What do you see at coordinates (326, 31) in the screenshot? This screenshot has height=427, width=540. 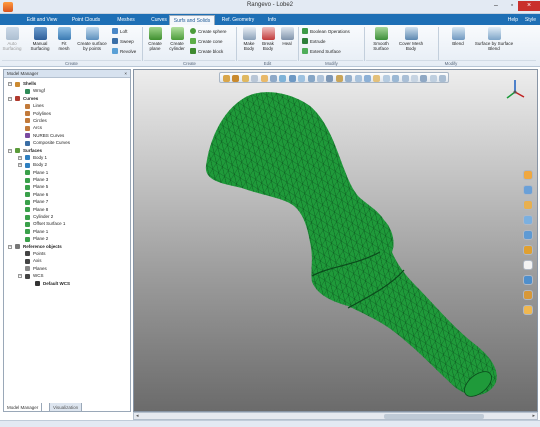 I see `boolean-operations-button: Boolean Operations` at bounding box center [326, 31].